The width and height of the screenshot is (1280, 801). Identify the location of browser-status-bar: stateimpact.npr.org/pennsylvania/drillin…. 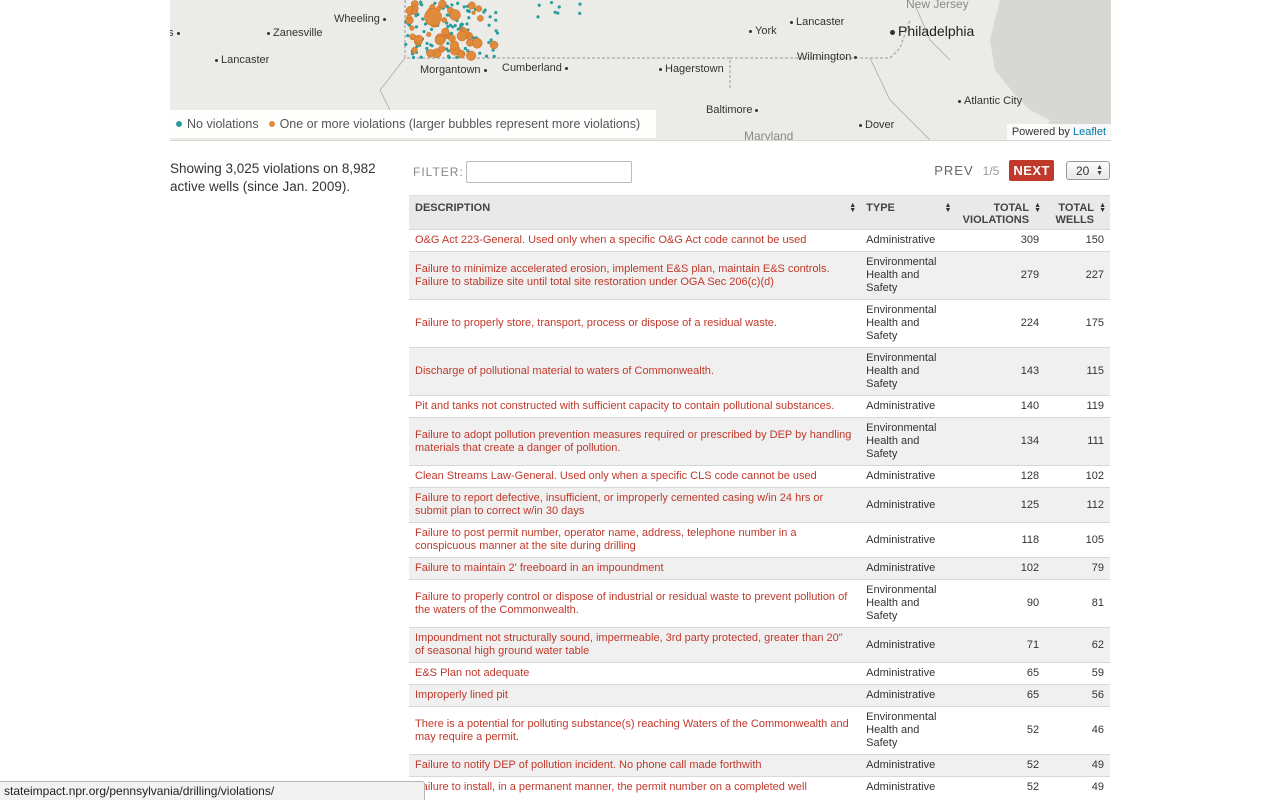
(212, 790).